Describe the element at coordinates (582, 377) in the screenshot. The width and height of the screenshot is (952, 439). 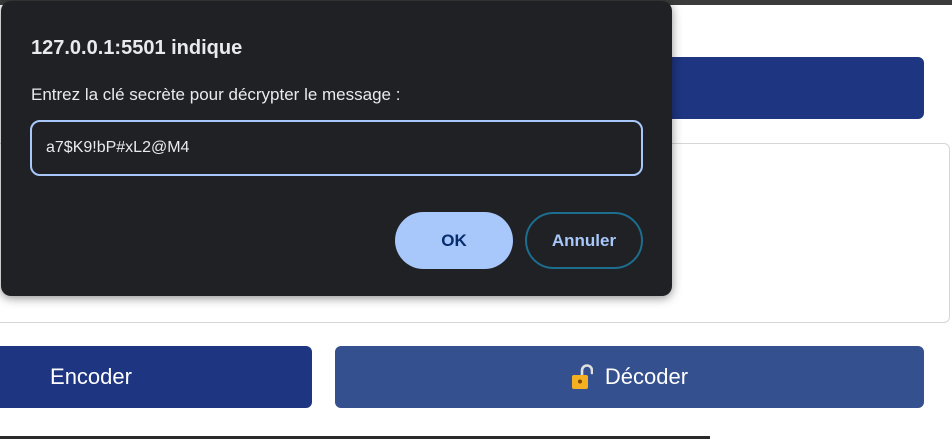
I see `unlock-icon` at that location.